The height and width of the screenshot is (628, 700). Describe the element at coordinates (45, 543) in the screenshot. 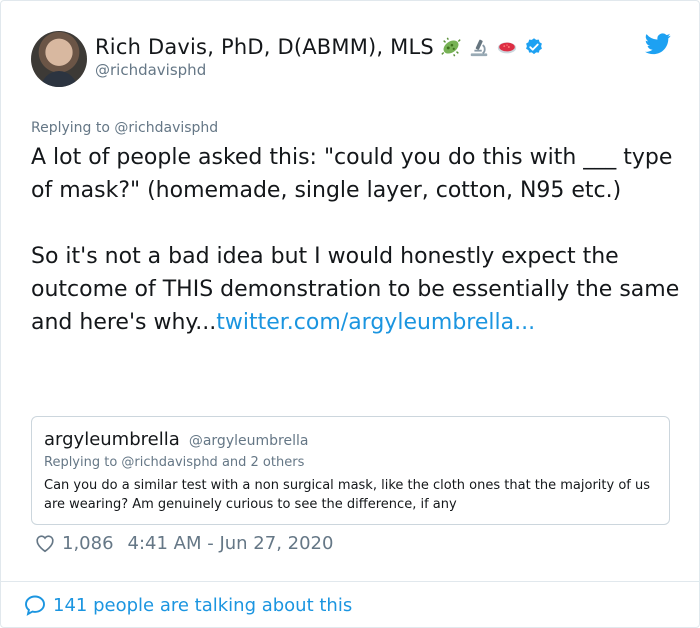

I see `heart-icon` at that location.